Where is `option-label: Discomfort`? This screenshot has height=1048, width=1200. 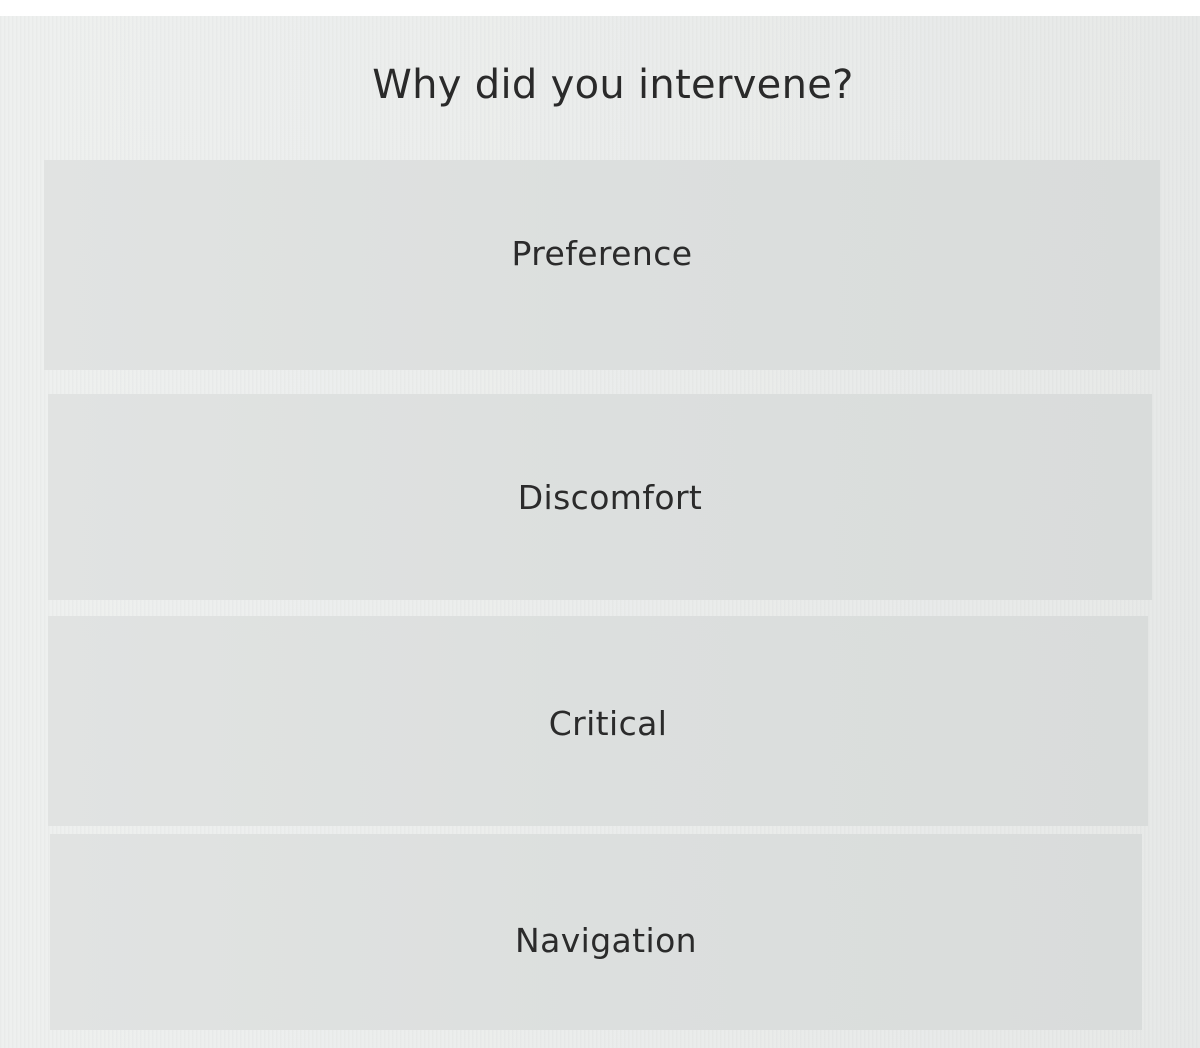 option-label: Discomfort is located at coordinates (610, 497).